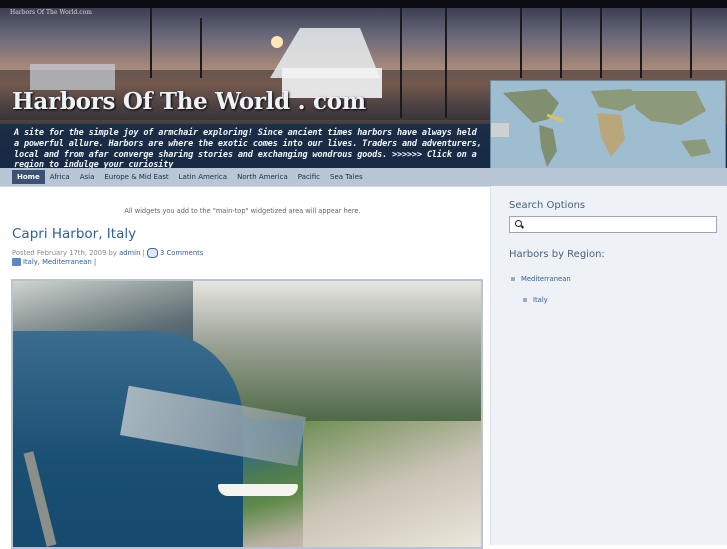 This screenshot has height=549, width=727. What do you see at coordinates (346, 177) in the screenshot?
I see `nav-item-sea-tales: Sea Tales` at bounding box center [346, 177].